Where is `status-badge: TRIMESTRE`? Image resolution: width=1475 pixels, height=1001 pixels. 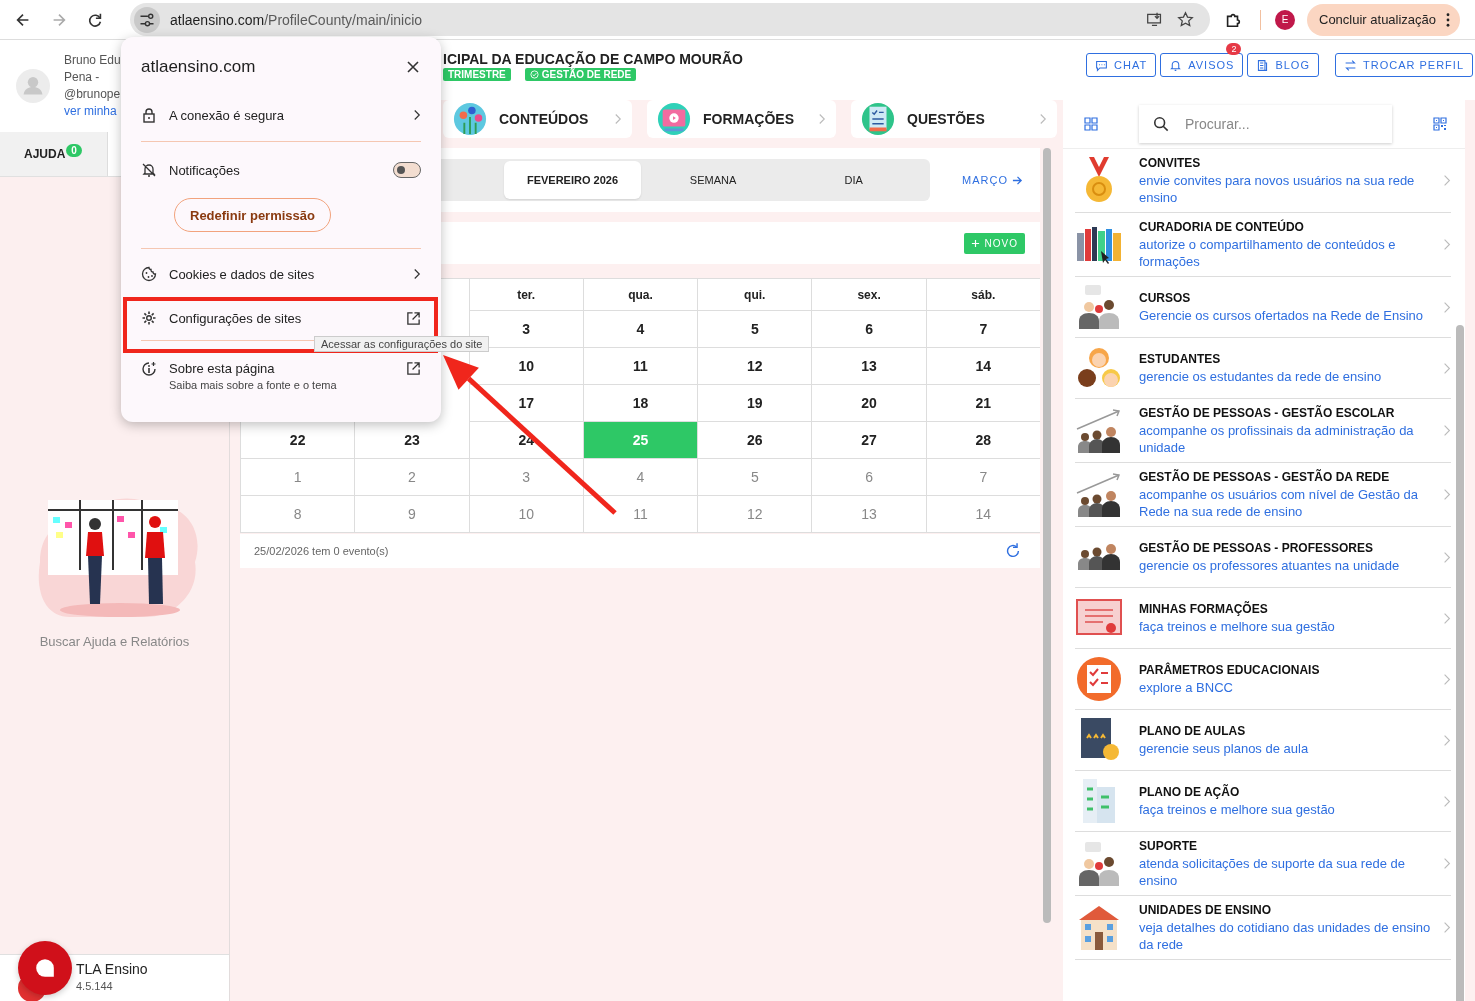 status-badge: TRIMESTRE is located at coordinates (477, 74).